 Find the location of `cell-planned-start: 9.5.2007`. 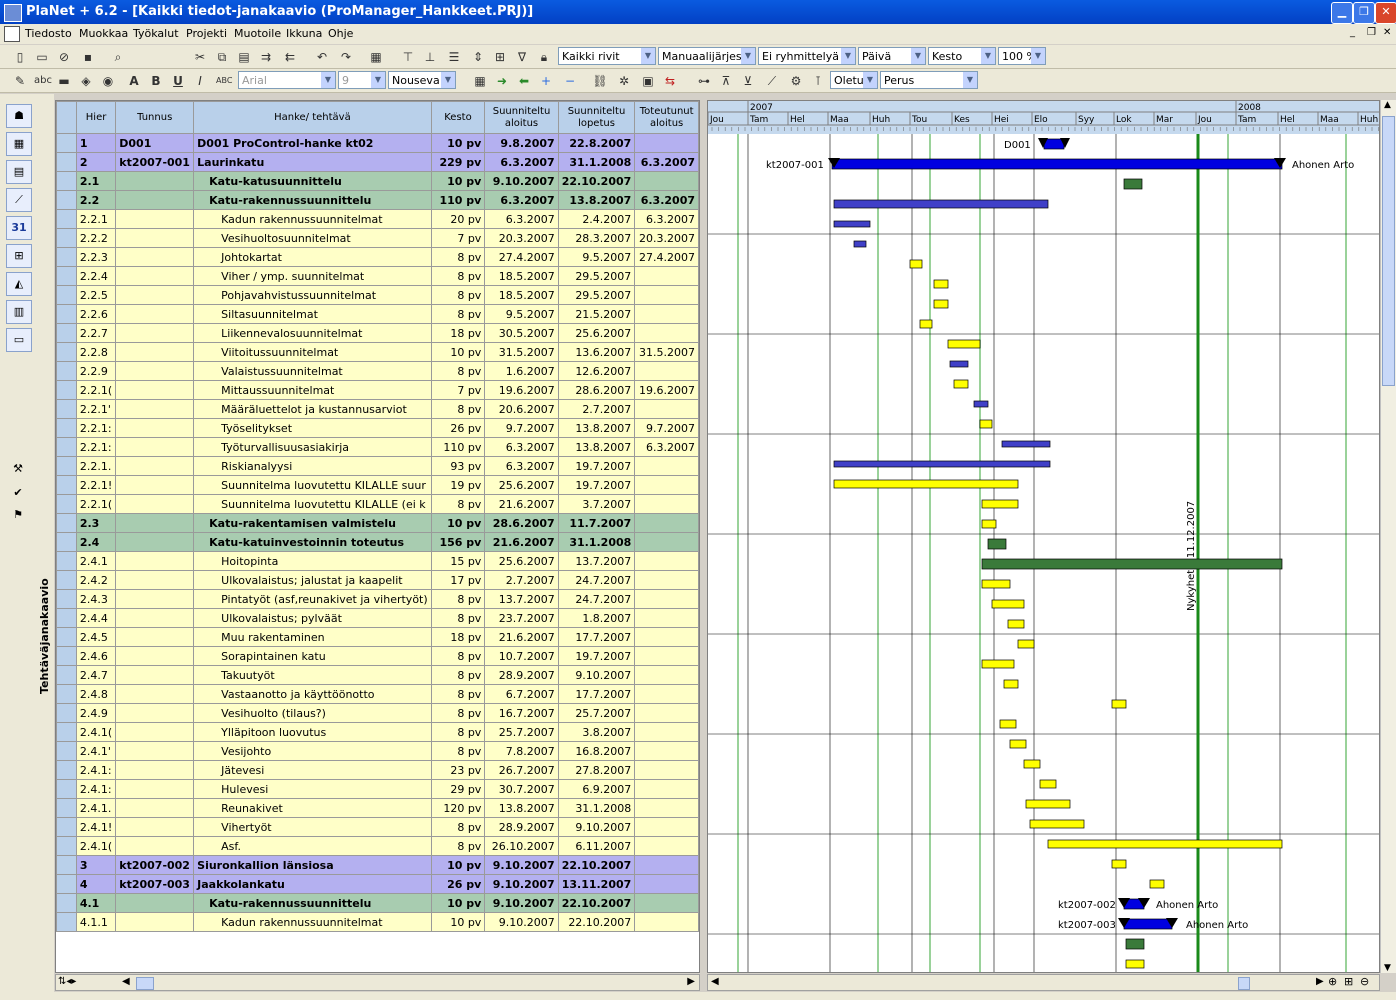

cell-planned-start: 9.5.2007 is located at coordinates (521, 314).